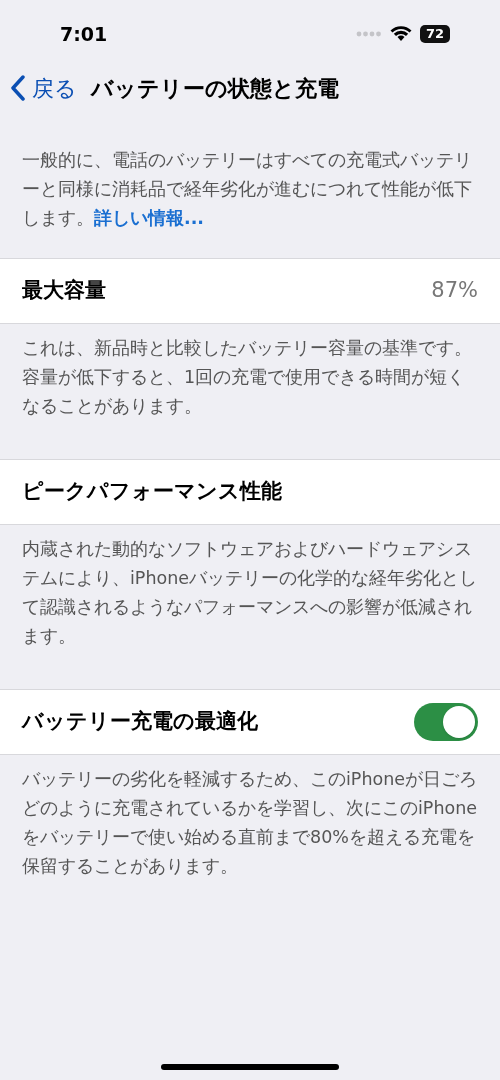 The height and width of the screenshot is (1080, 500). I want to click on status-time: 7:01, so click(84, 34).